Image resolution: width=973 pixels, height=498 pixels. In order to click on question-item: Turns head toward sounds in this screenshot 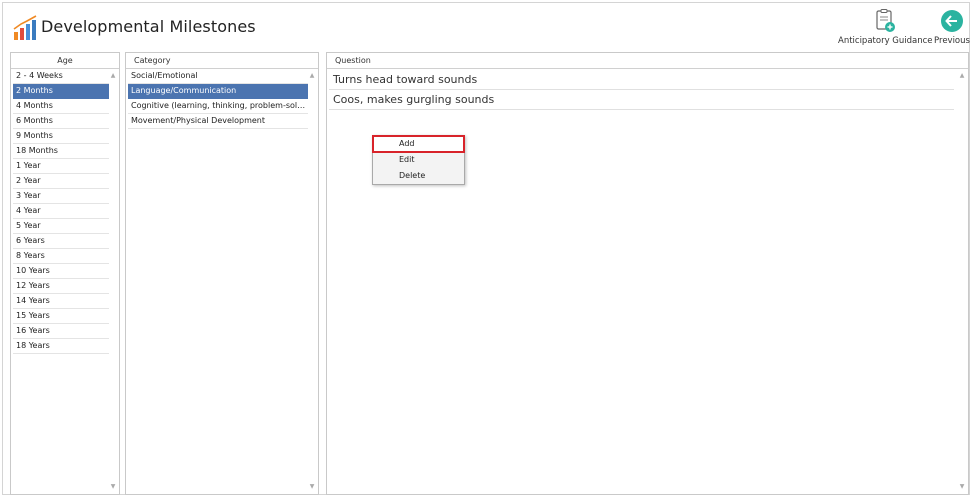, I will do `click(641, 80)`.